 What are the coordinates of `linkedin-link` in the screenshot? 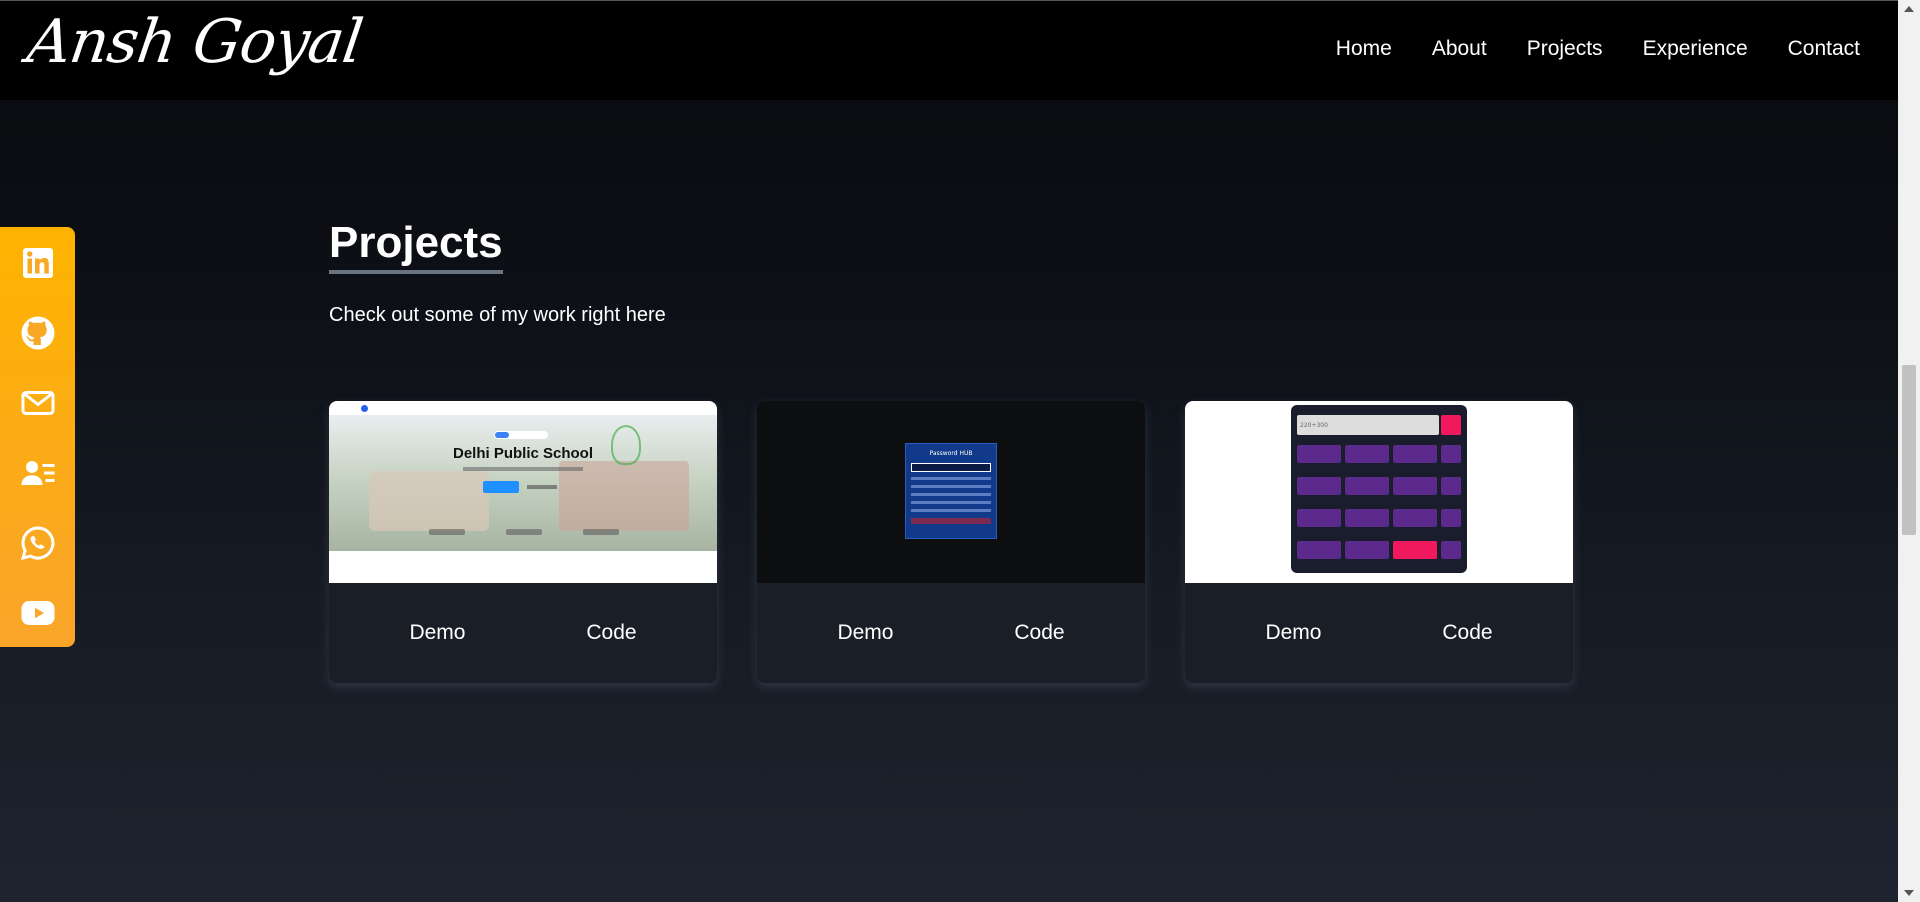 It's located at (38, 263).